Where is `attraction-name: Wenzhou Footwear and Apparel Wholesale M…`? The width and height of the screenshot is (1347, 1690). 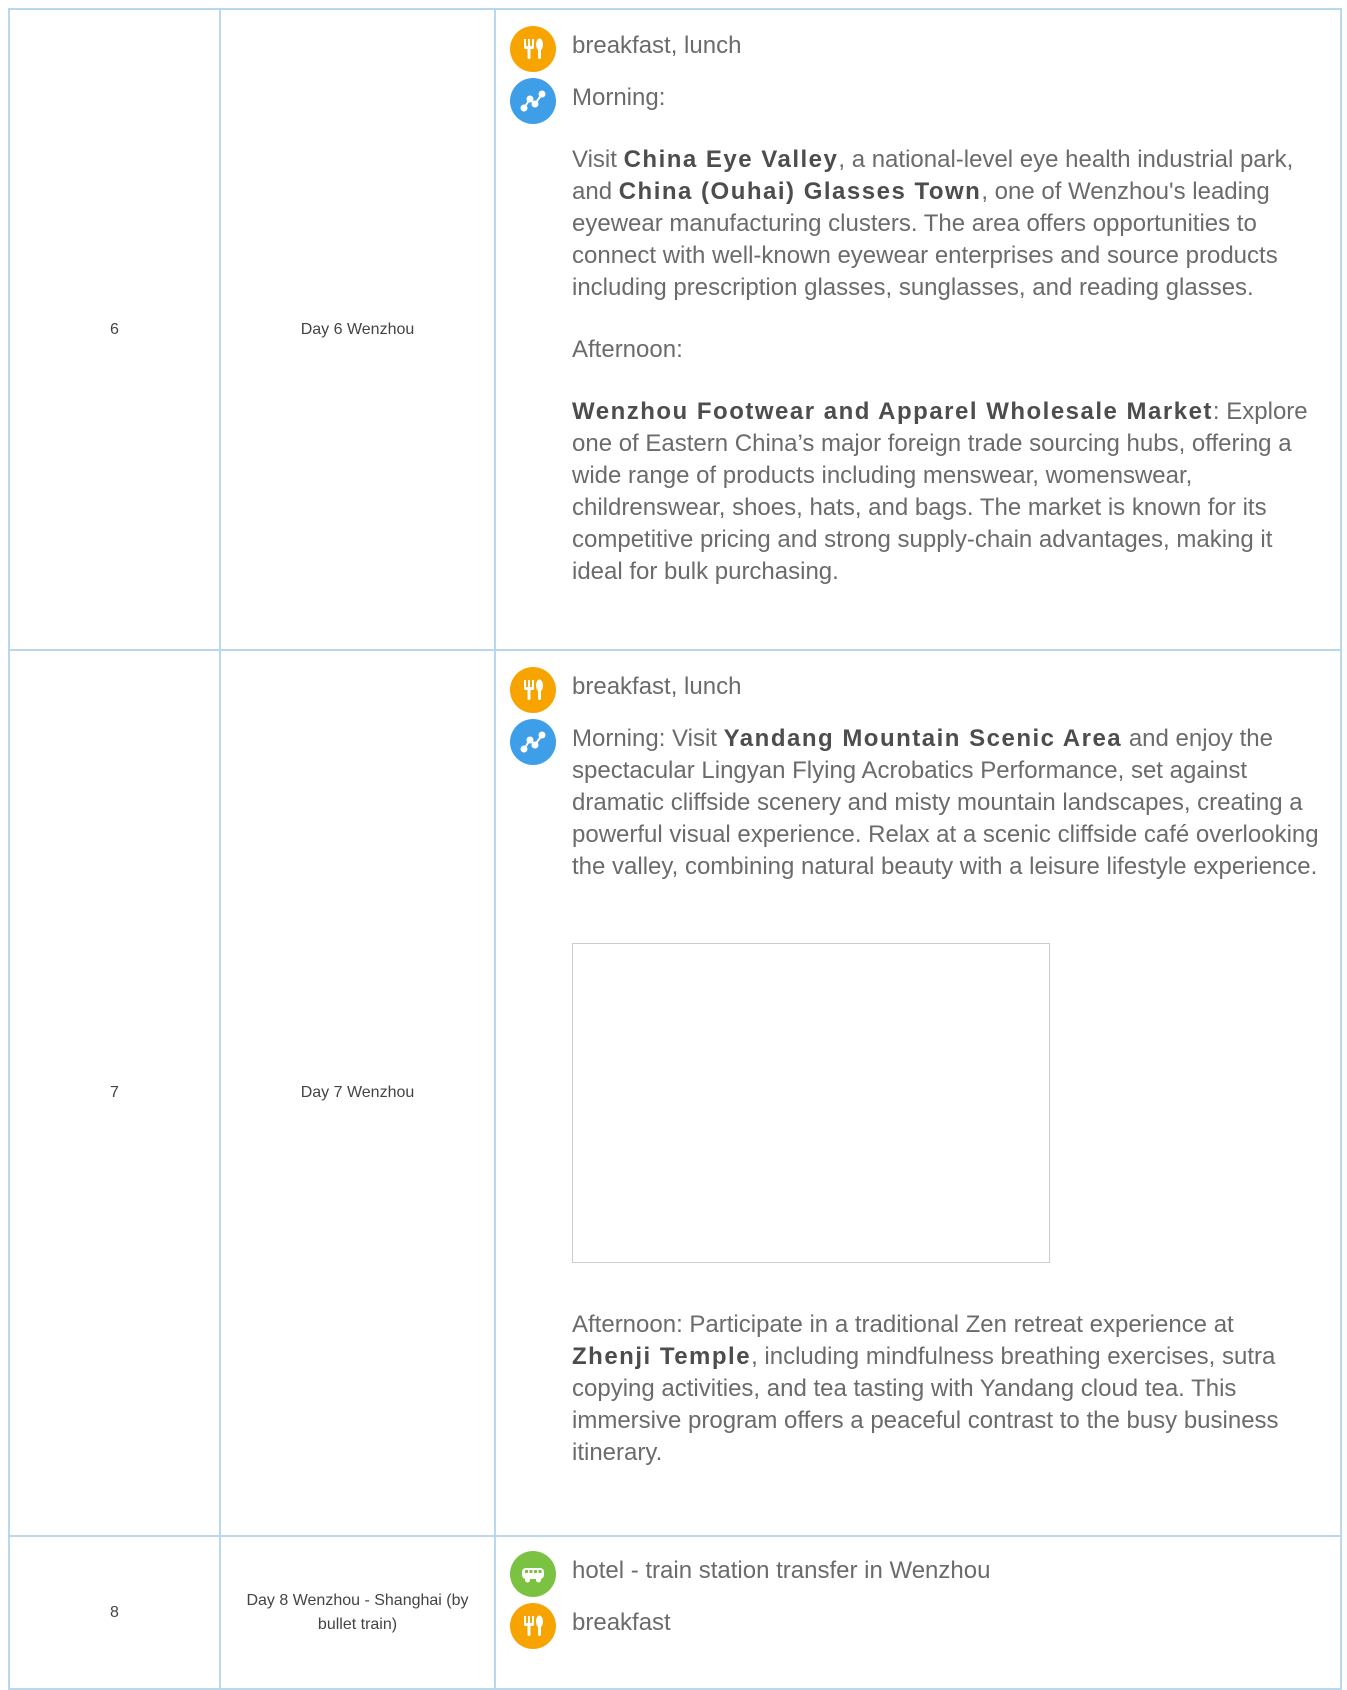 attraction-name: Wenzhou Footwear and Apparel Wholesale M… is located at coordinates (892, 411).